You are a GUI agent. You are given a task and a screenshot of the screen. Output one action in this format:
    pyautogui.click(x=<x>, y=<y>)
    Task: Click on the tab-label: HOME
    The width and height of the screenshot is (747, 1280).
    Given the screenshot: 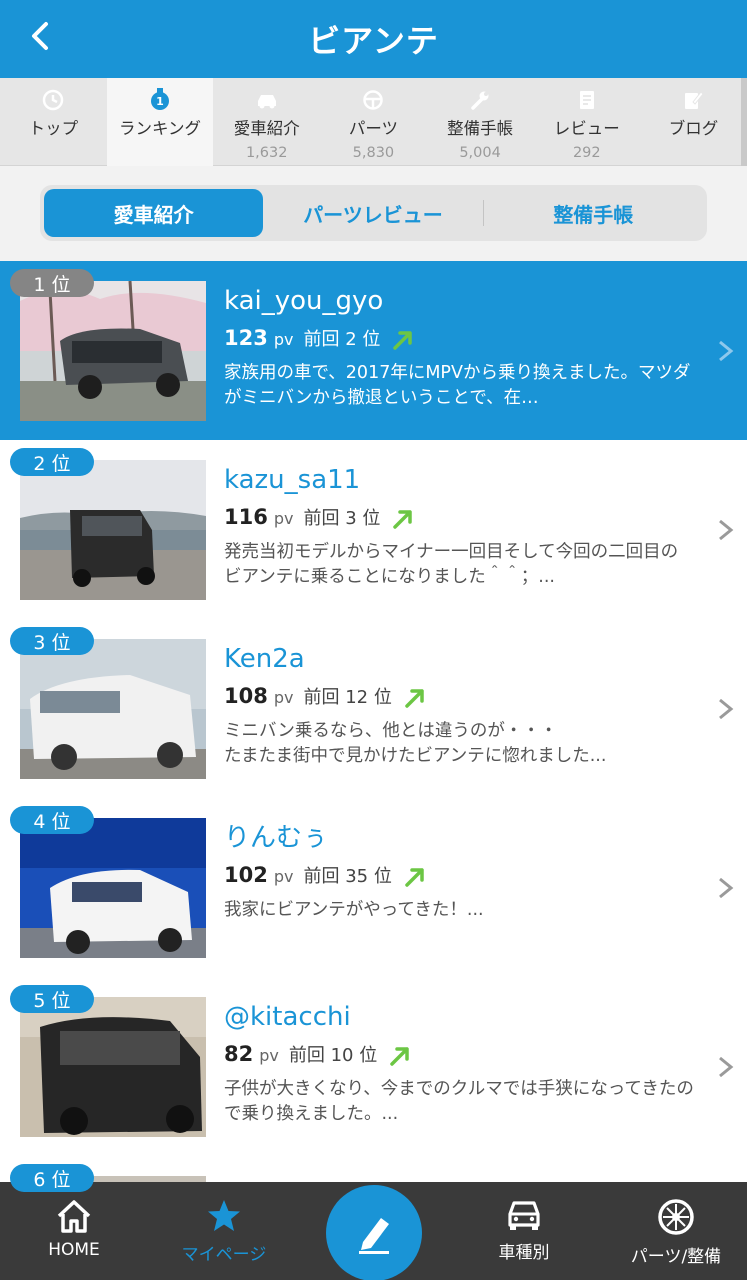 What is the action you would take?
    pyautogui.click(x=74, y=1250)
    